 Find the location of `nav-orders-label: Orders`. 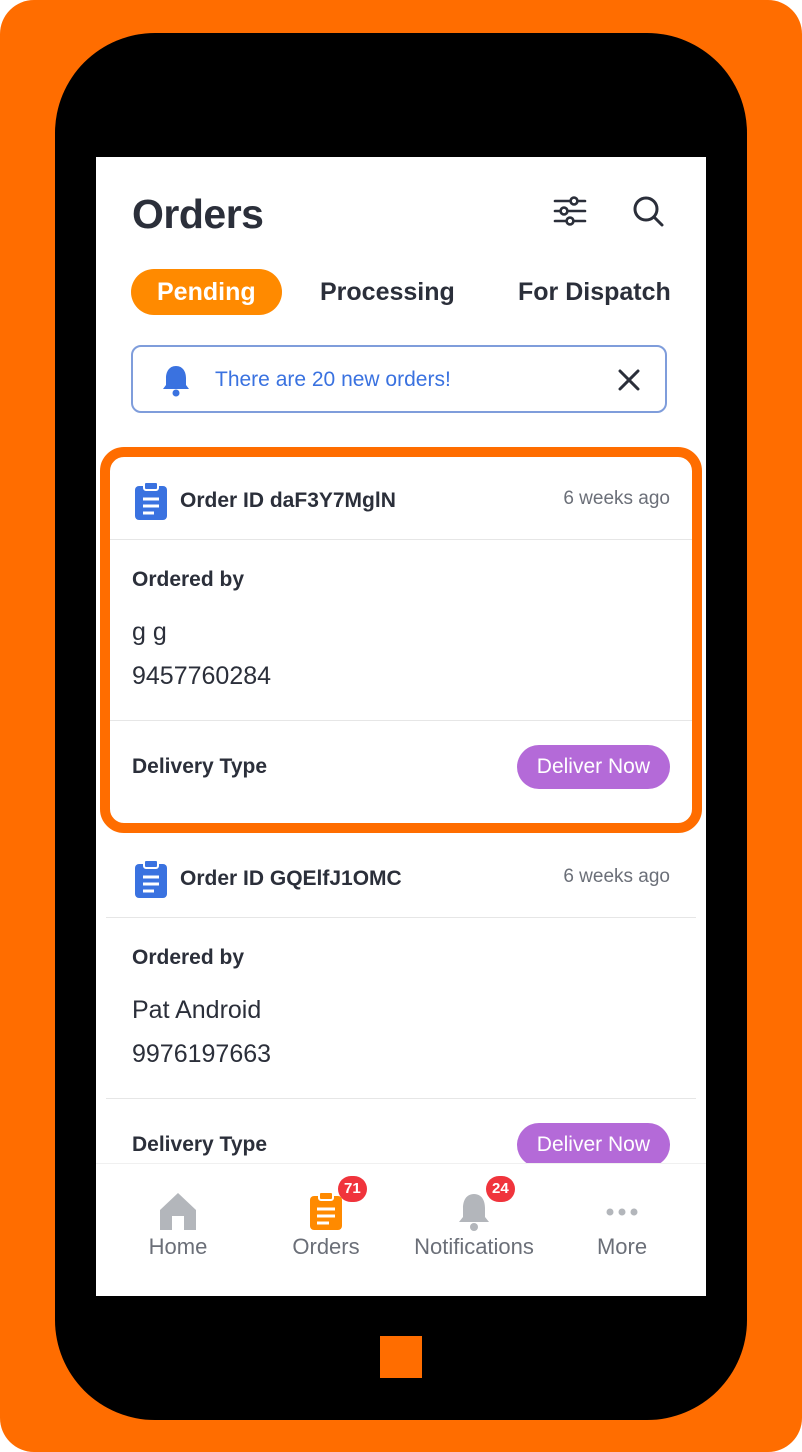

nav-orders-label: Orders is located at coordinates (326, 1246).